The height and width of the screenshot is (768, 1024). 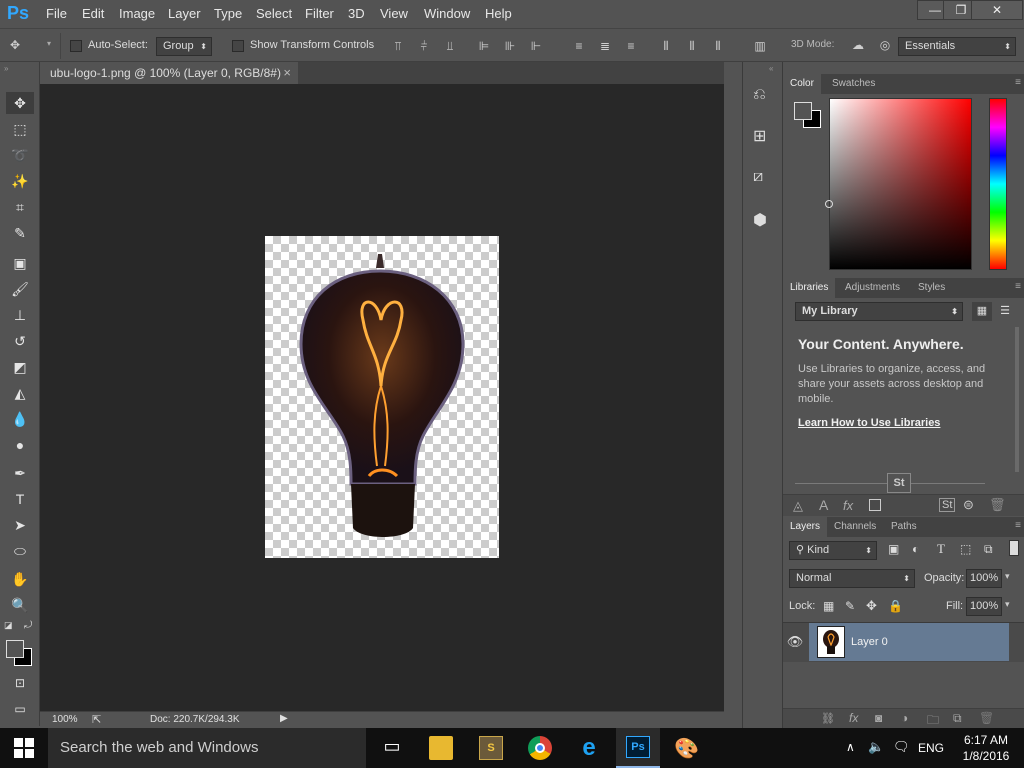 What do you see at coordinates (6, 68) in the screenshot?
I see `collapse-icon: »` at bounding box center [6, 68].